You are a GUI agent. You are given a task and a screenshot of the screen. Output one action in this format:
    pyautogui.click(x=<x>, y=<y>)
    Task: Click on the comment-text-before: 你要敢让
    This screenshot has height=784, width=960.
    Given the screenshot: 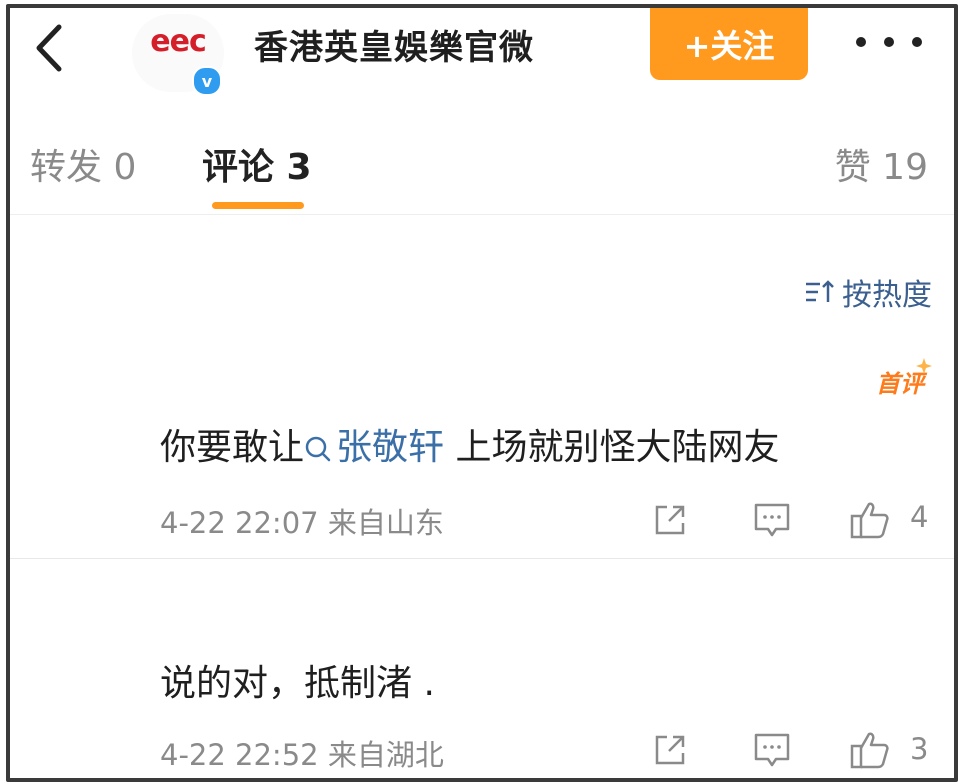 What is the action you would take?
    pyautogui.click(x=232, y=447)
    